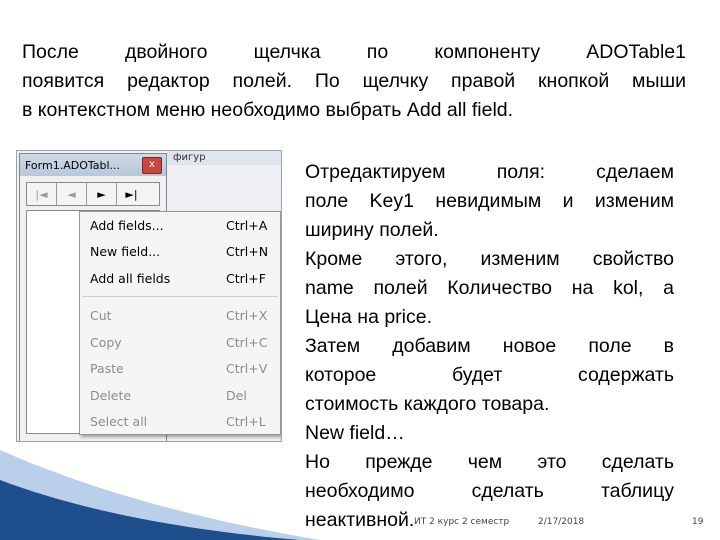  Describe the element at coordinates (489, 491) in the screenshot. I see `explanation-line: необходимо сделать таблицу` at that location.